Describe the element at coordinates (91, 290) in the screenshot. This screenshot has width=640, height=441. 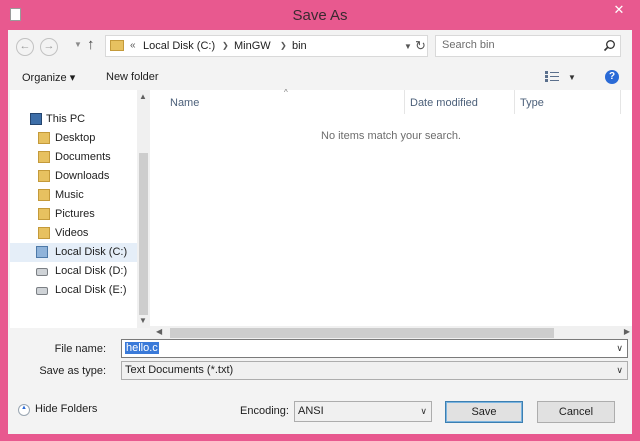
I see `nav-item-label: Local Disk (E:)` at that location.